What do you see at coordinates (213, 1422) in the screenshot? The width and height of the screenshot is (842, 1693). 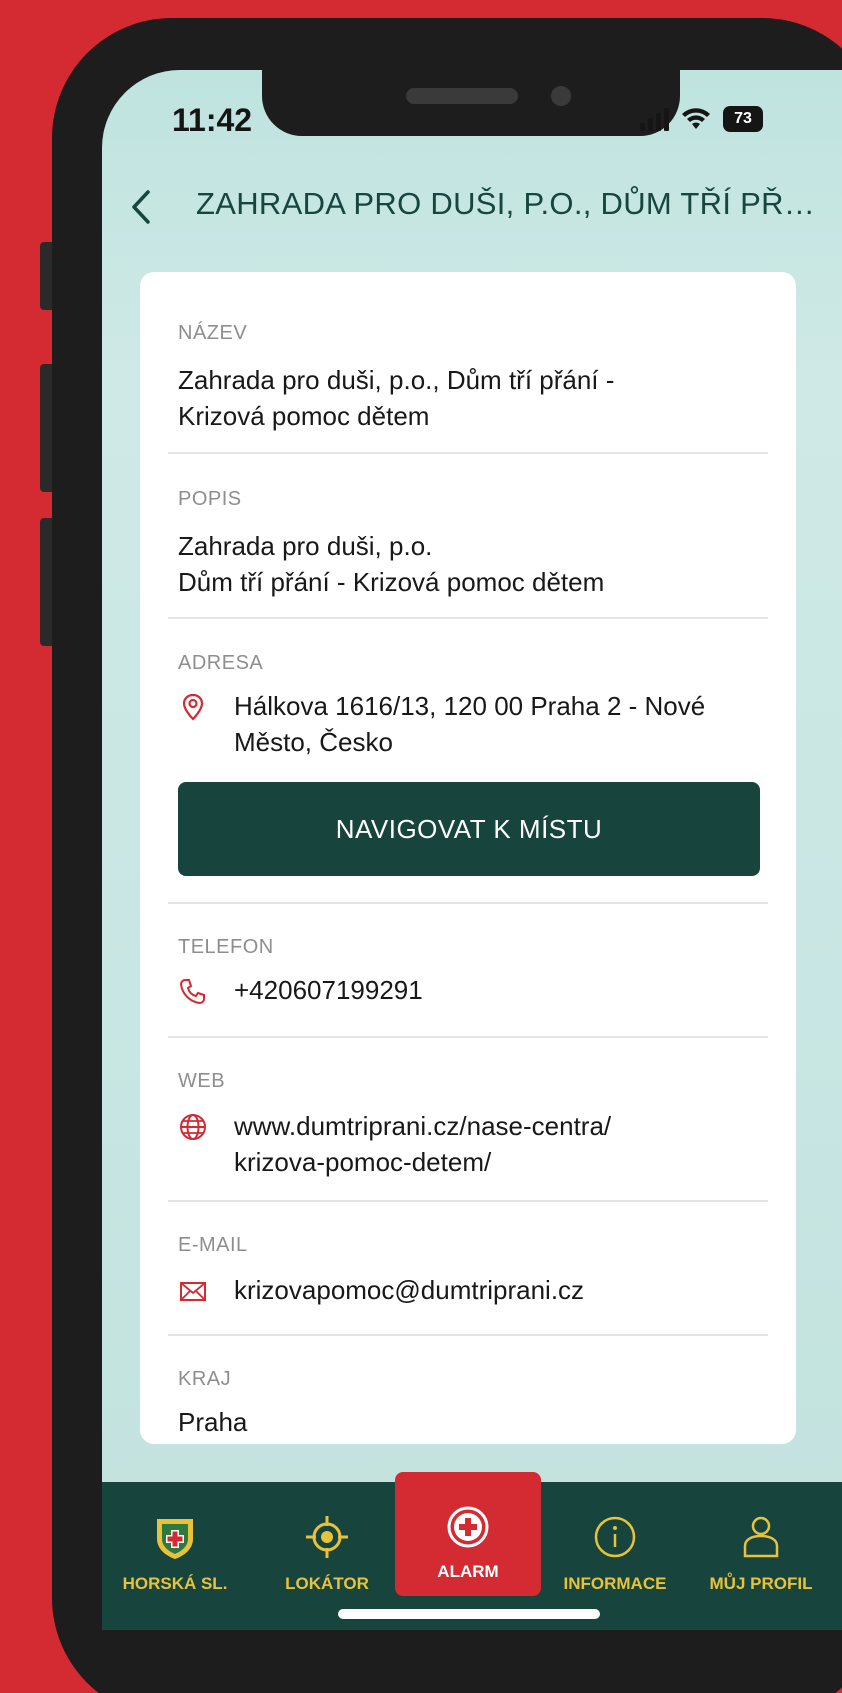 I see `region-value: Praha` at bounding box center [213, 1422].